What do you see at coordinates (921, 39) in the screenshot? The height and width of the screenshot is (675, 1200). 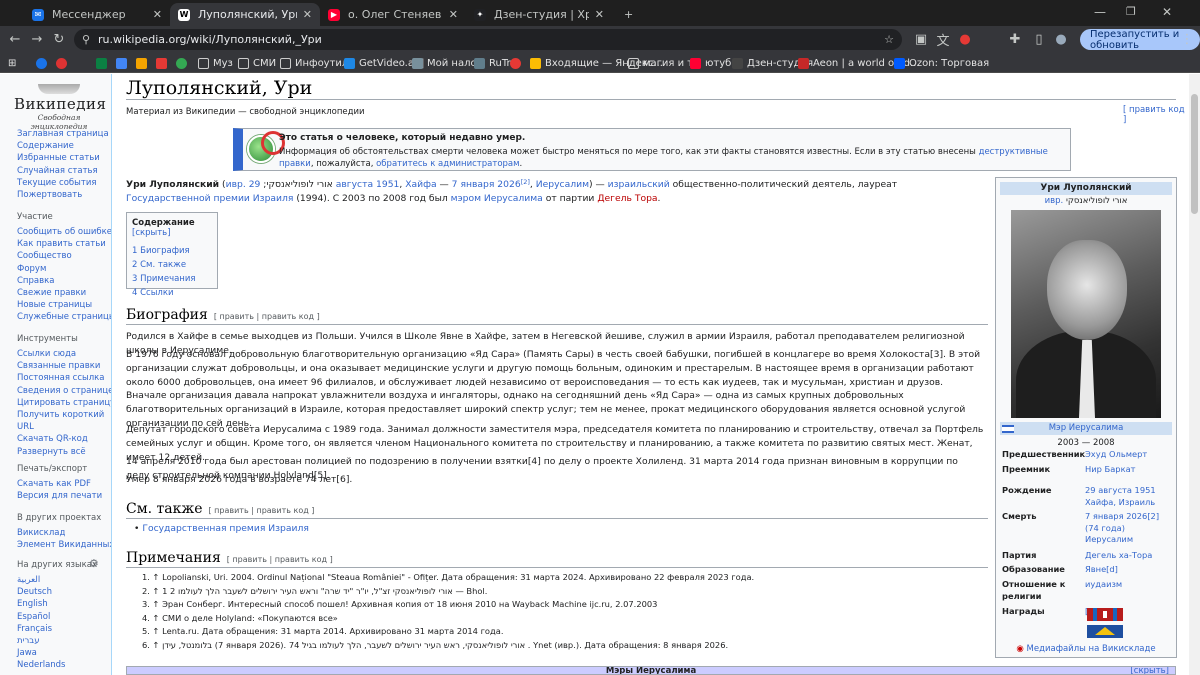 I see `extension-icon: ▣` at bounding box center [921, 39].